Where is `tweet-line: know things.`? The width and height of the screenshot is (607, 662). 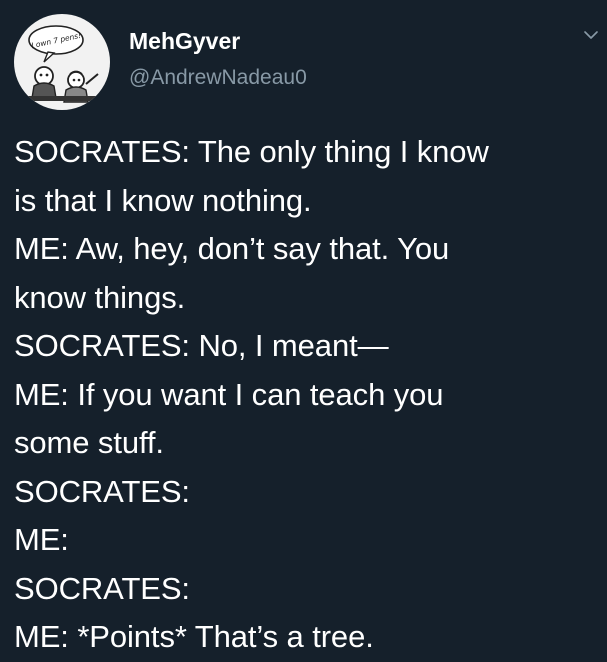 tweet-line: know things. is located at coordinates (100, 297).